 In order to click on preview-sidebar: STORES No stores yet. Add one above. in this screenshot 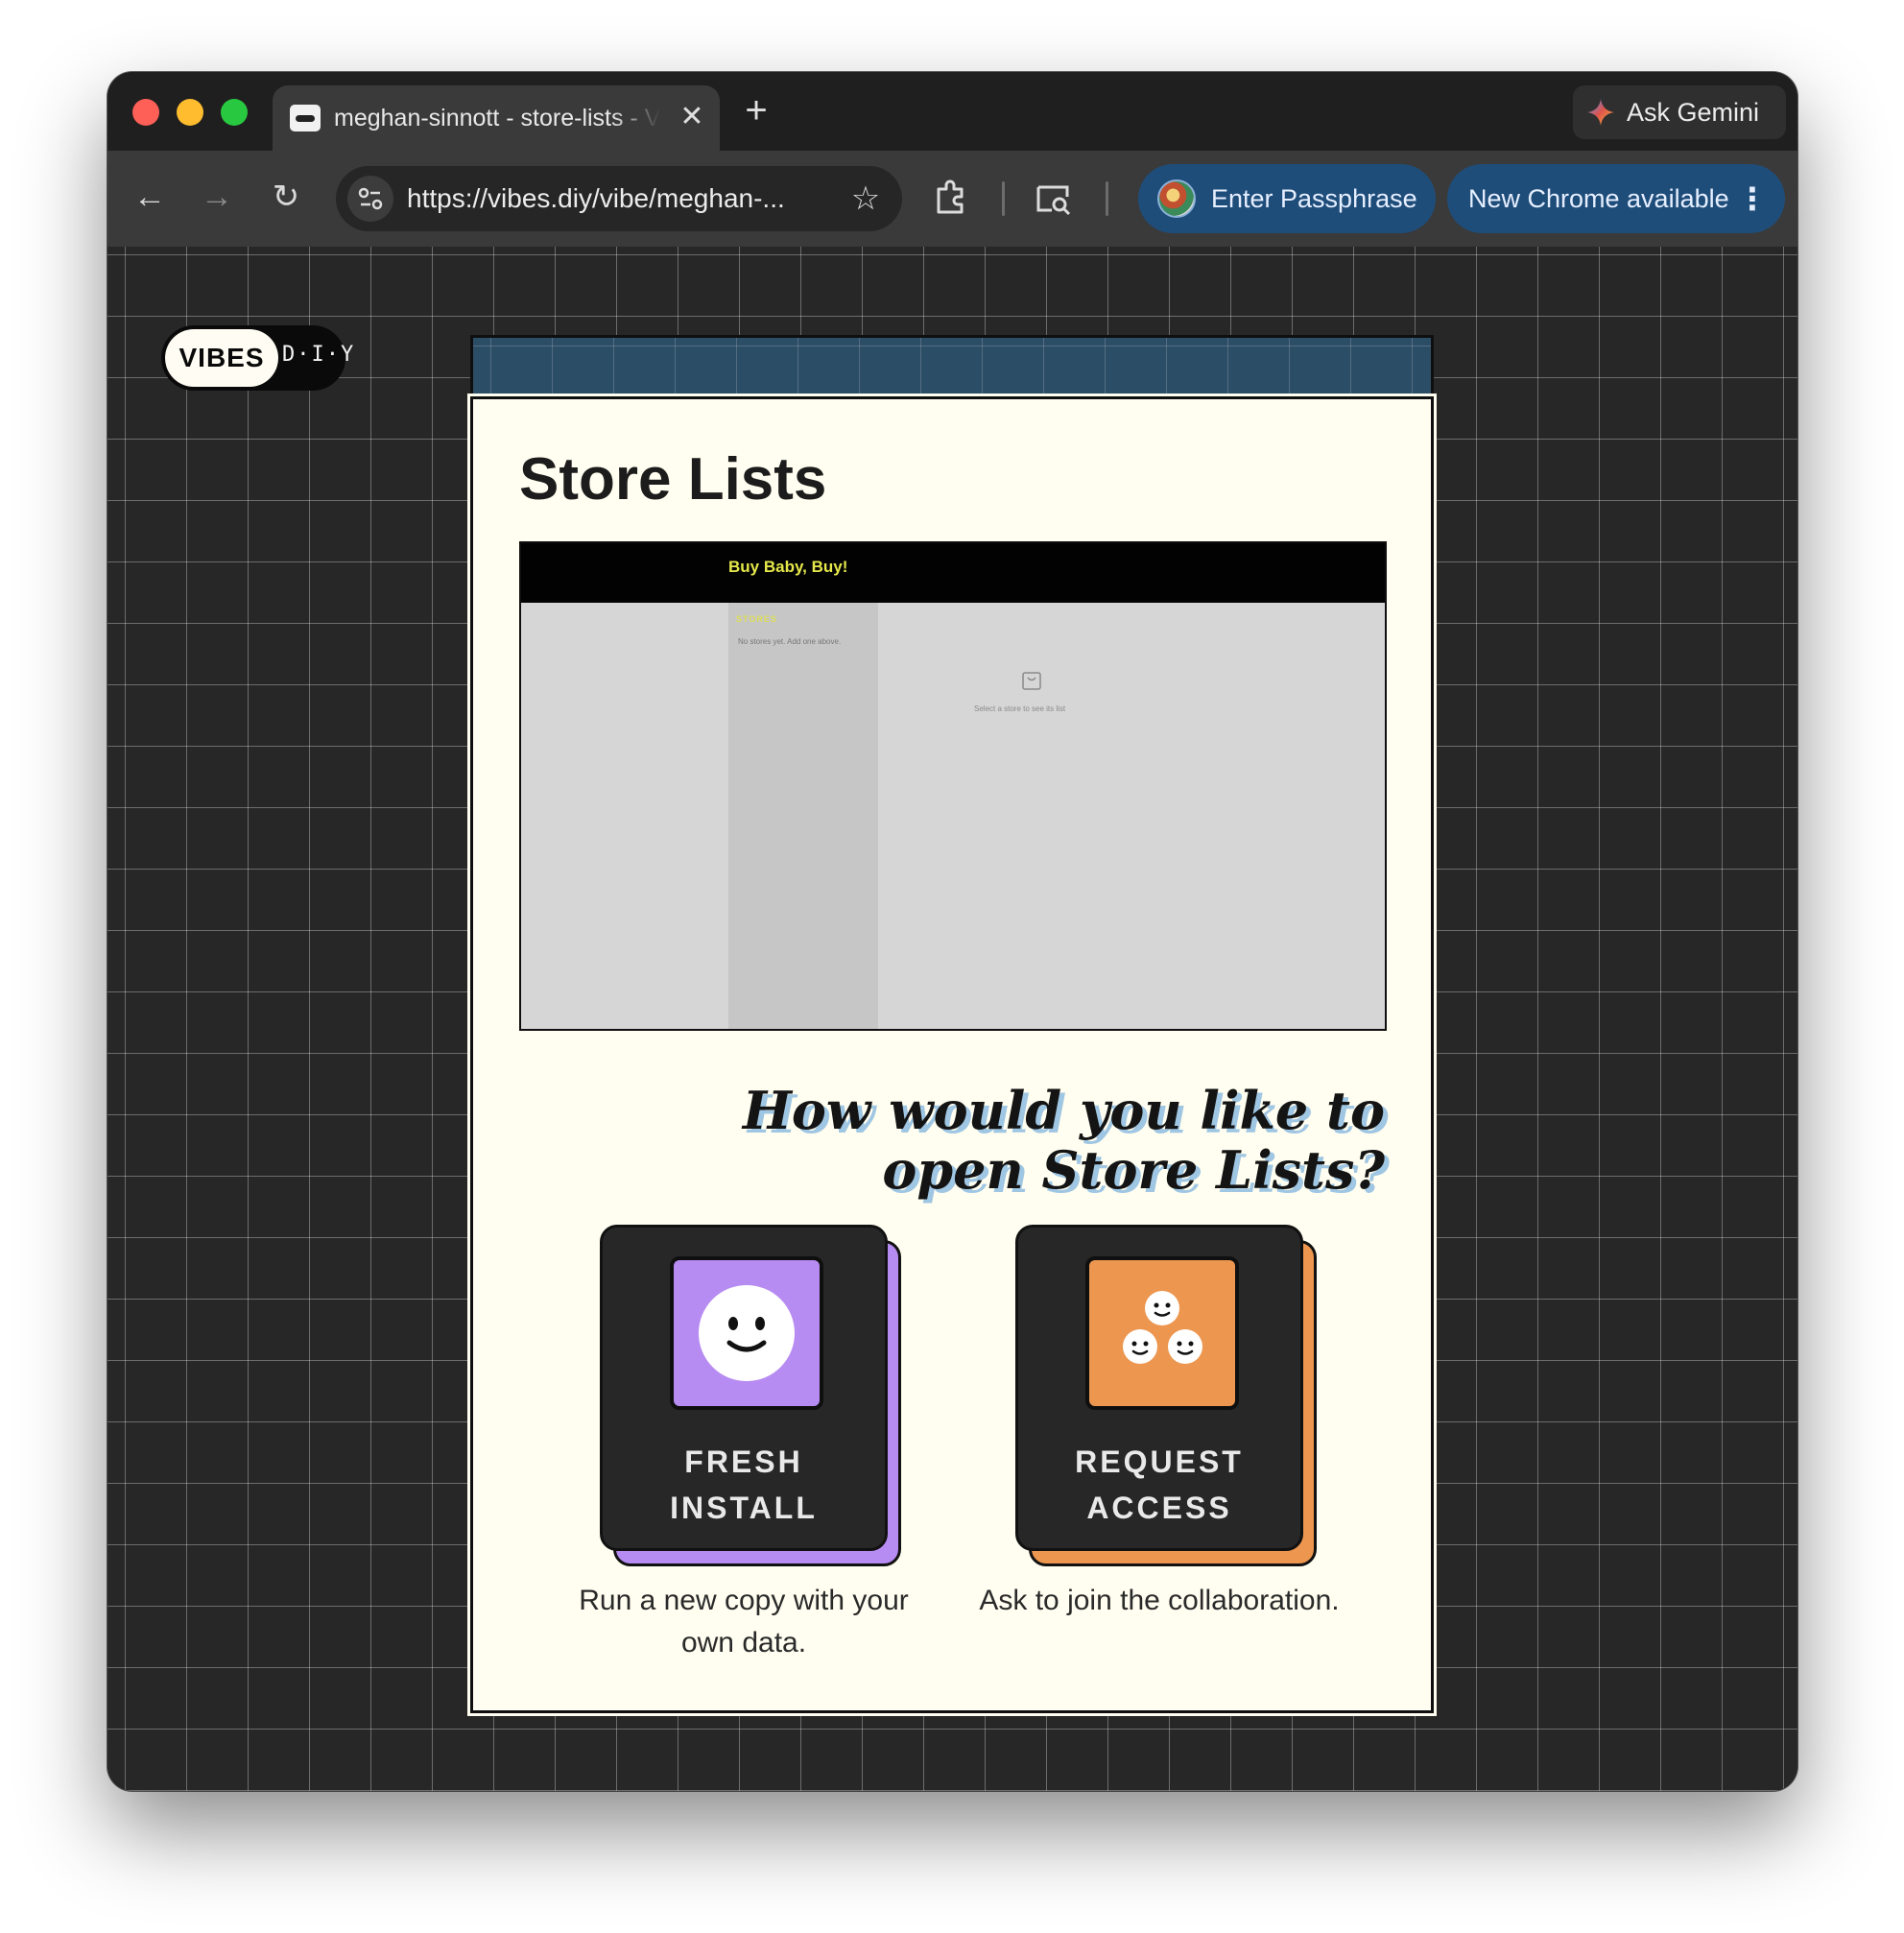, I will do `click(803, 816)`.